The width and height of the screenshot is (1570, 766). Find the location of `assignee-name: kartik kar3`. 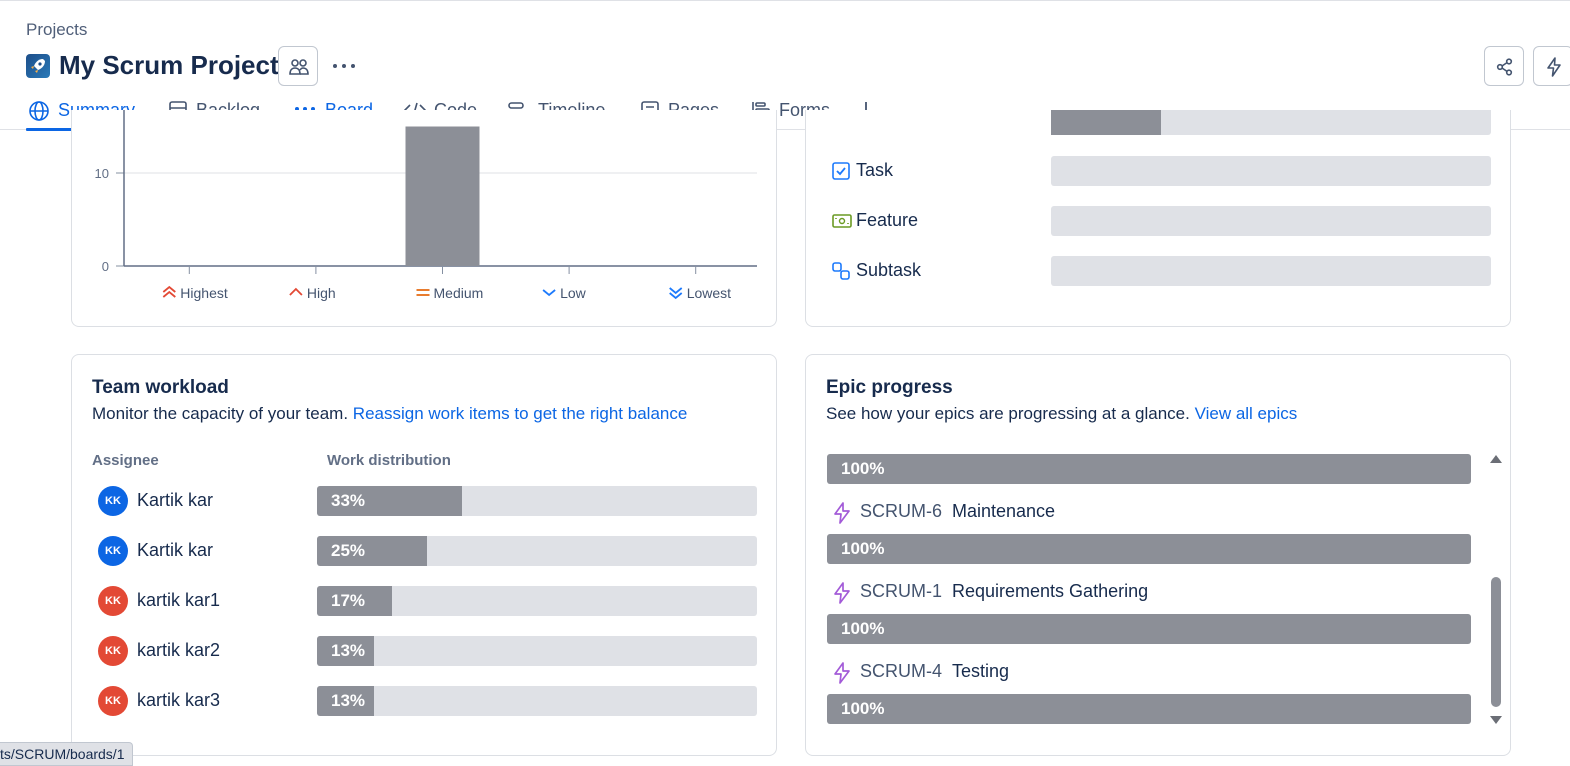

assignee-name: kartik kar3 is located at coordinates (179, 700).